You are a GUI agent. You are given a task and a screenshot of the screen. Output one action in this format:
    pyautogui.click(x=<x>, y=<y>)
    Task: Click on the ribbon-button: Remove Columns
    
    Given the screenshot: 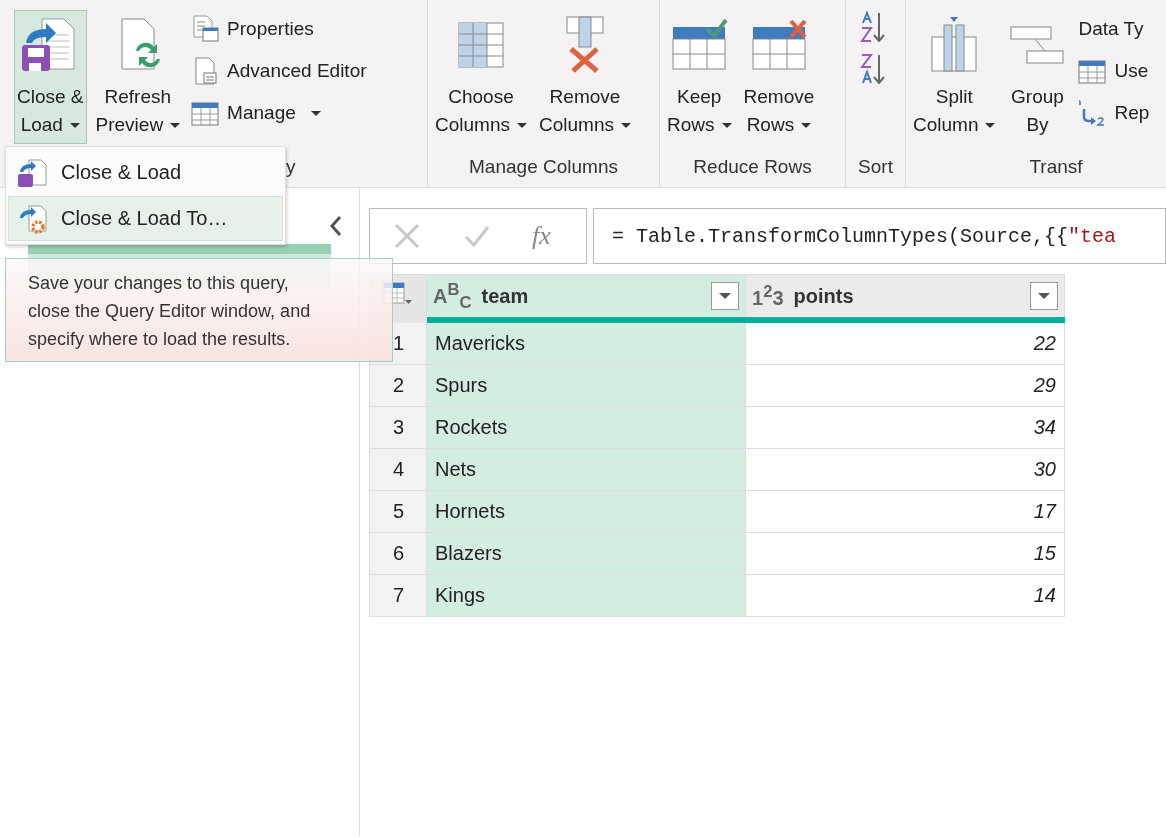 What is the action you would take?
    pyautogui.click(x=585, y=77)
    